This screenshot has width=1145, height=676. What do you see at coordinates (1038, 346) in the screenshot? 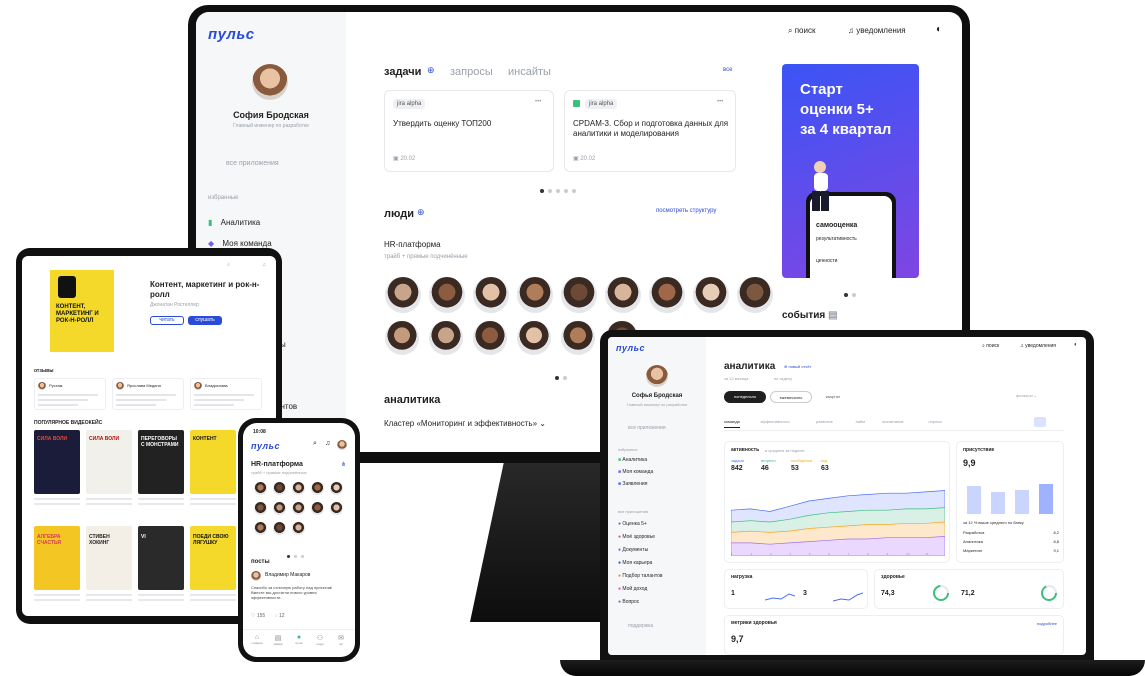
I see `notifications-button: ♫ уведомления` at bounding box center [1038, 346].